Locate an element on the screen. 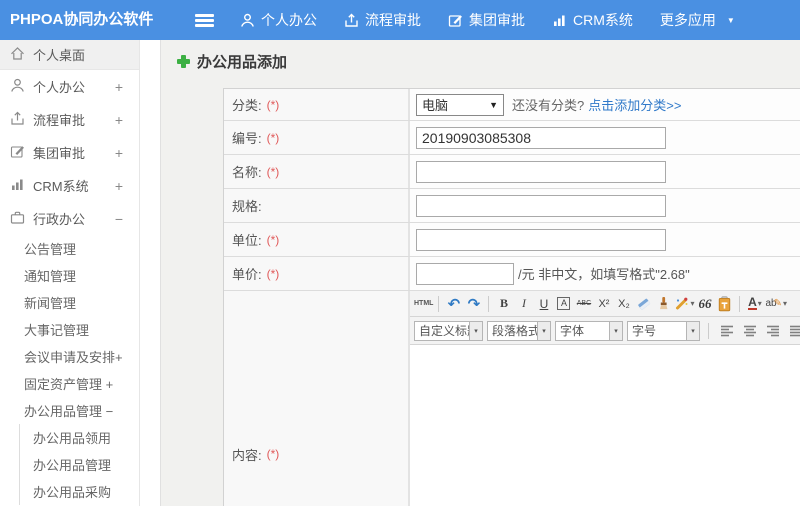 This screenshot has height=506, width=800. font-family-dropdown: 字体 ▾ is located at coordinates (589, 330).